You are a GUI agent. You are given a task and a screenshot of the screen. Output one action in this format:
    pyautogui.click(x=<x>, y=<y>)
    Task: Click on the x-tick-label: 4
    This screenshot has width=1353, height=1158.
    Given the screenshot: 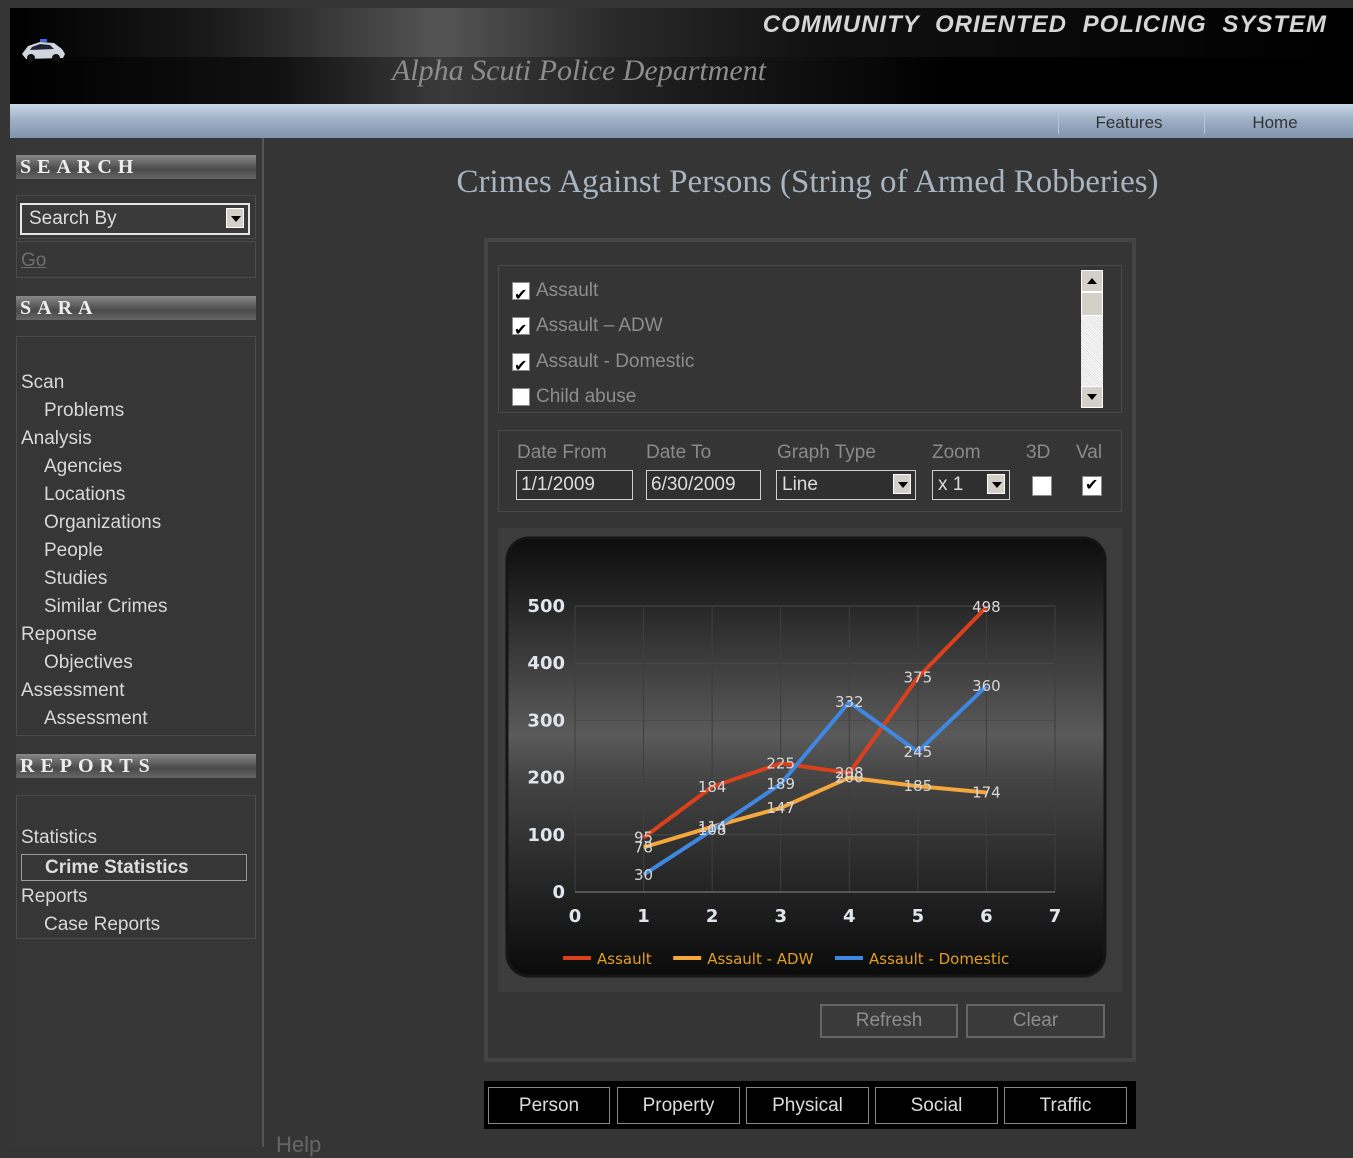 What is the action you would take?
    pyautogui.click(x=849, y=916)
    